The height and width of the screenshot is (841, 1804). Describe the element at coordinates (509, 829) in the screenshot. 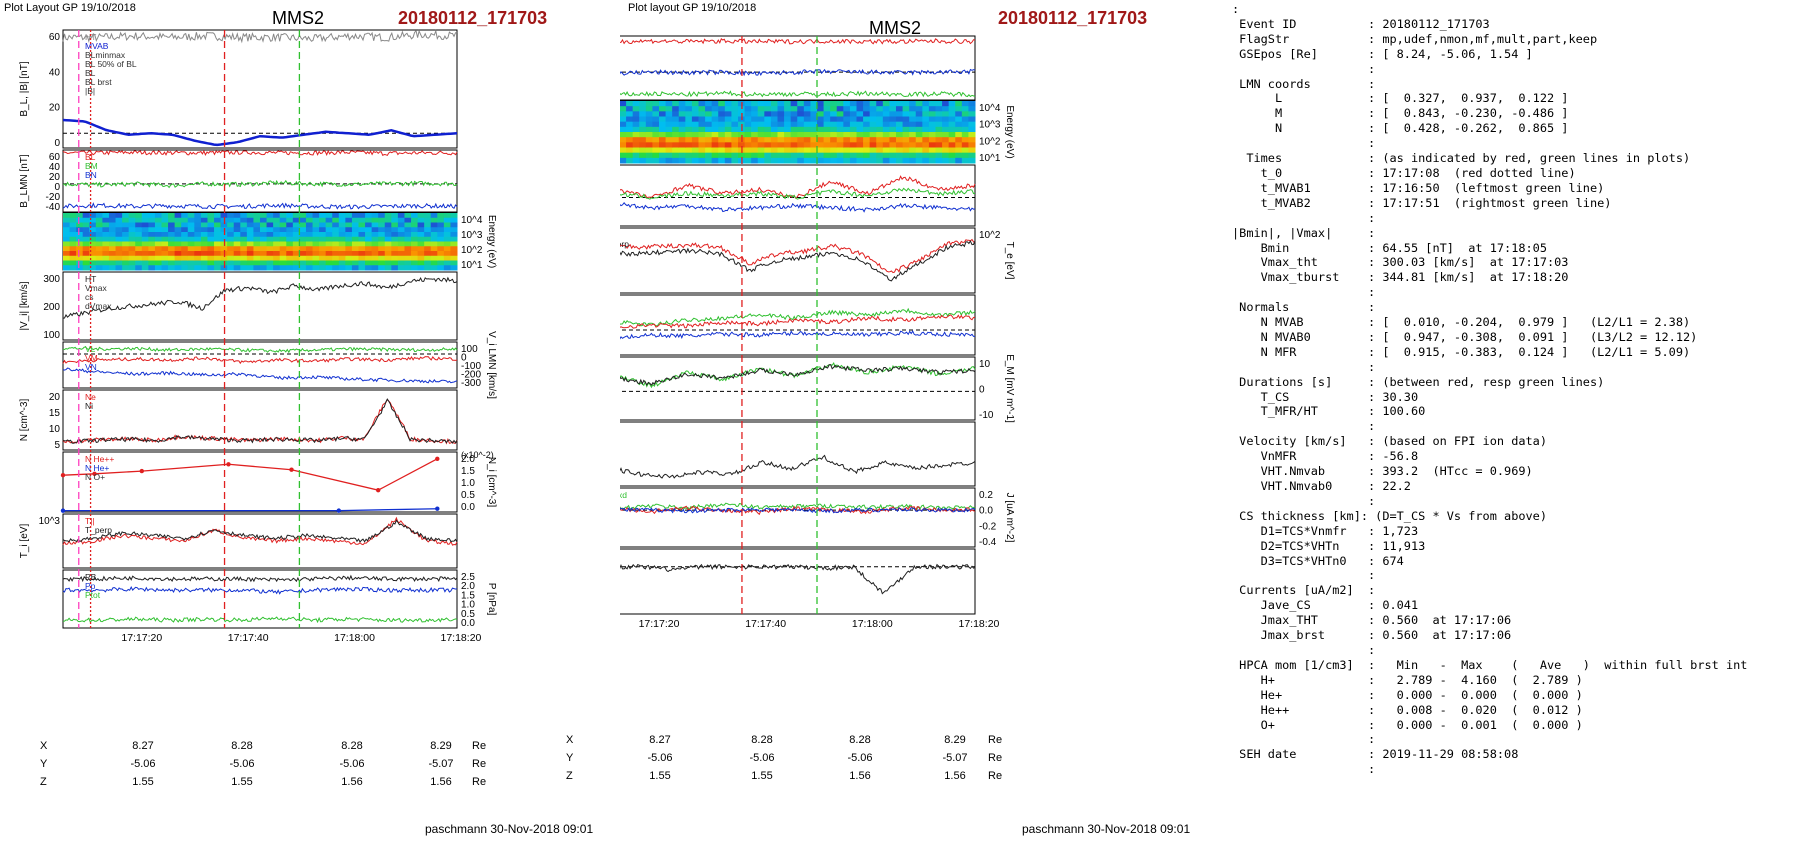

I see `left-footer: paschmann 30-Nov-2018 09:01` at that location.